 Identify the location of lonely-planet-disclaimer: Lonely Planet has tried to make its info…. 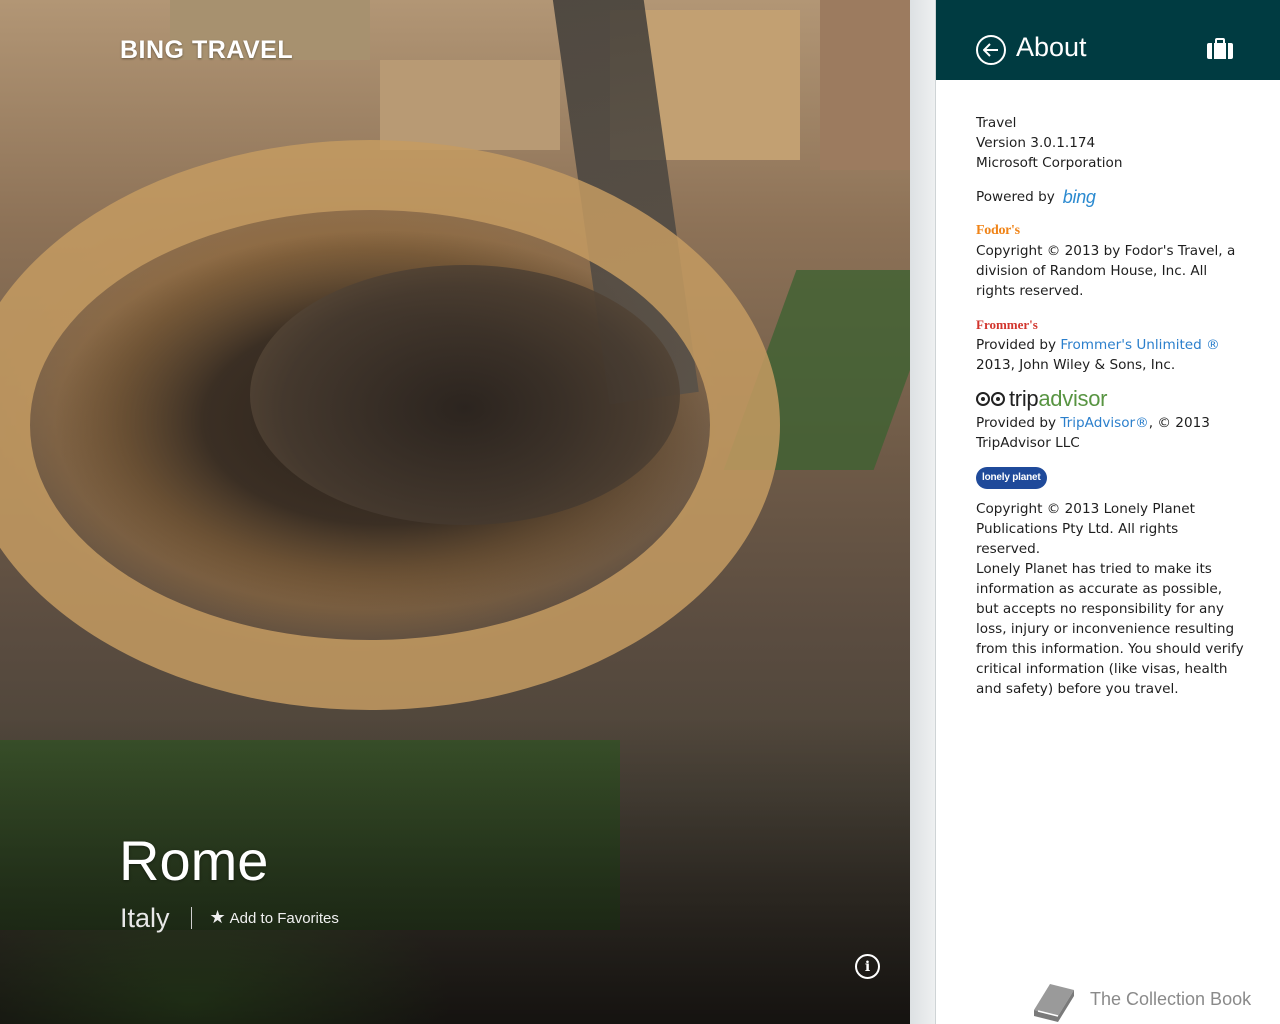
(1110, 629).